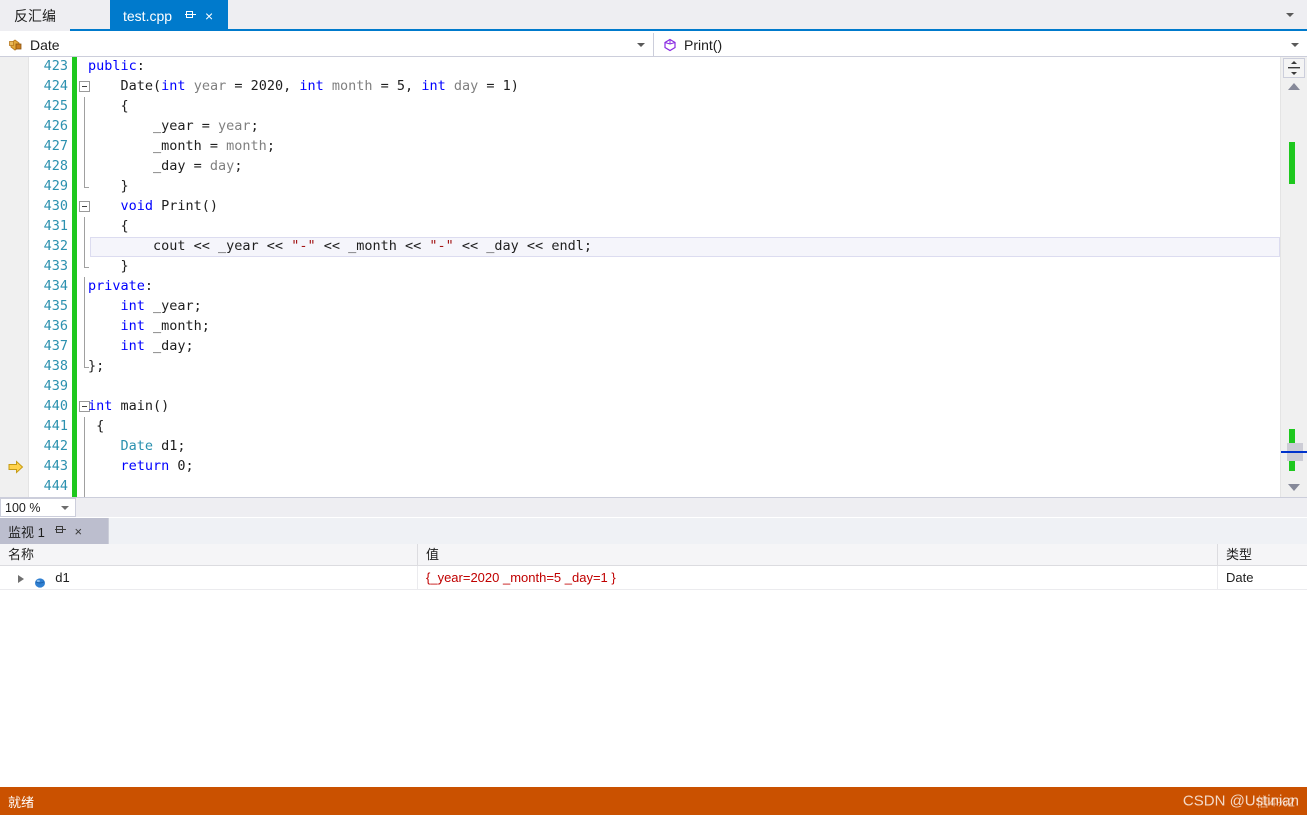 The height and width of the screenshot is (815, 1307). I want to click on member-label: Print(), so click(703, 44).